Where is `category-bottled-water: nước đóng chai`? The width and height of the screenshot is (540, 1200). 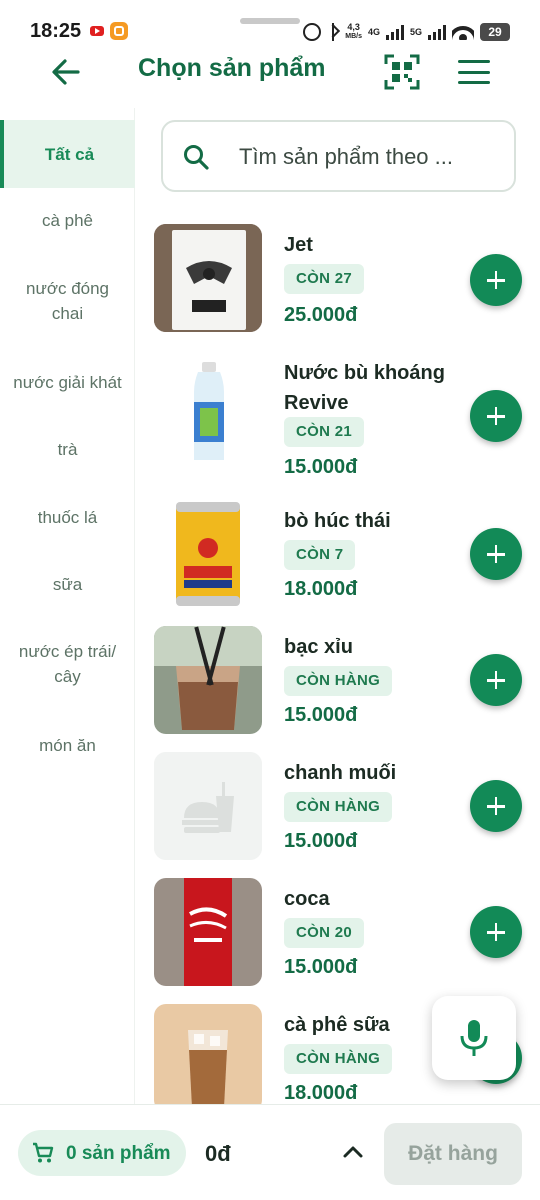 category-bottled-water: nước đóng chai is located at coordinates (67, 301).